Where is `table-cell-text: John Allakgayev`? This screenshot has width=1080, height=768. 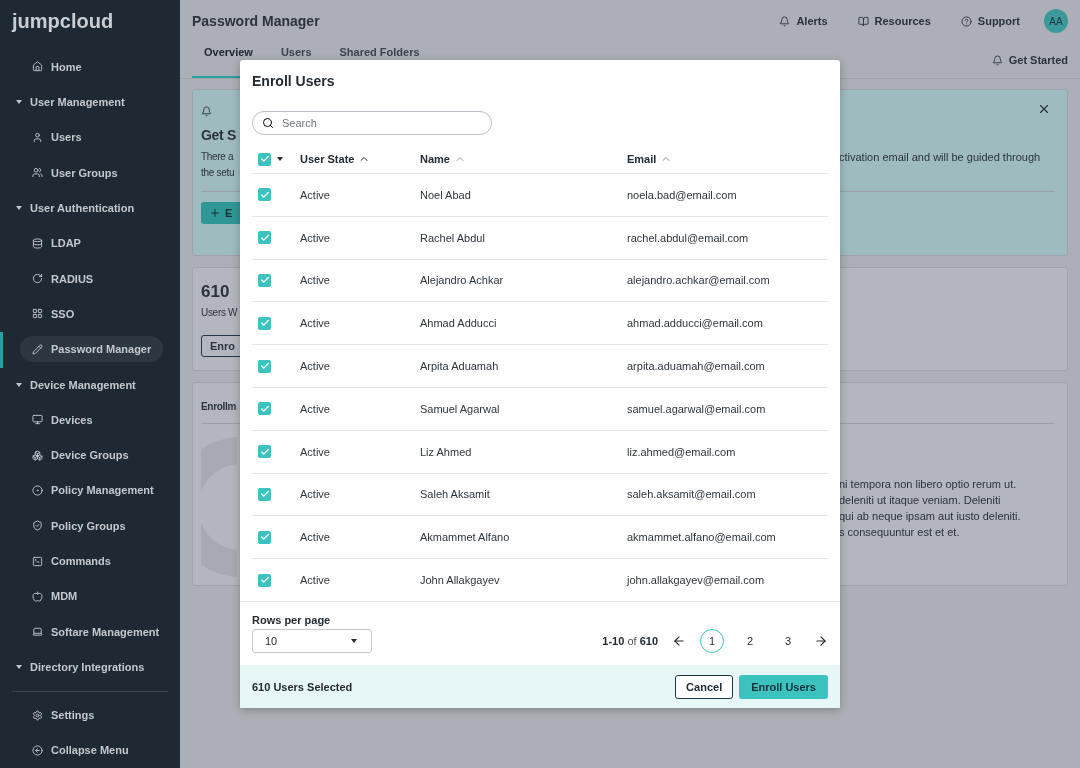
table-cell-text: John Allakgayev is located at coordinates (460, 580).